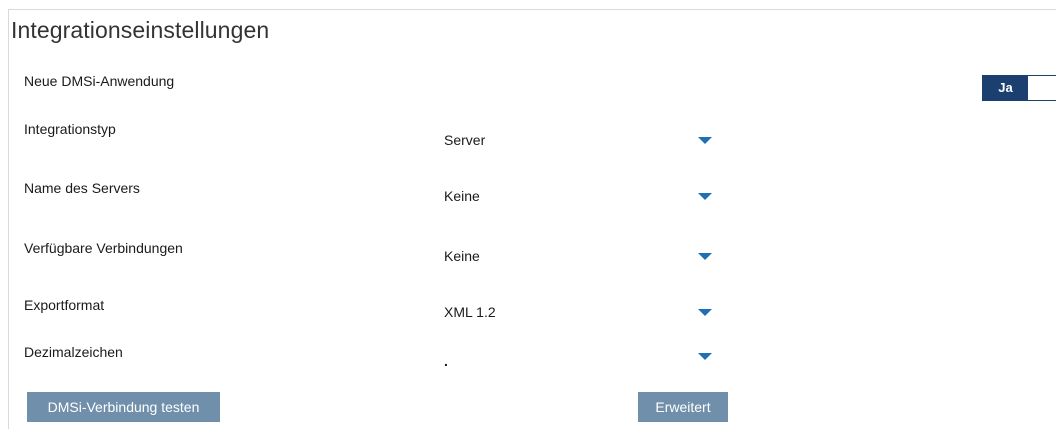 This screenshot has height=429, width=1056. I want to click on toggle-on-label: Ja, so click(1005, 88).